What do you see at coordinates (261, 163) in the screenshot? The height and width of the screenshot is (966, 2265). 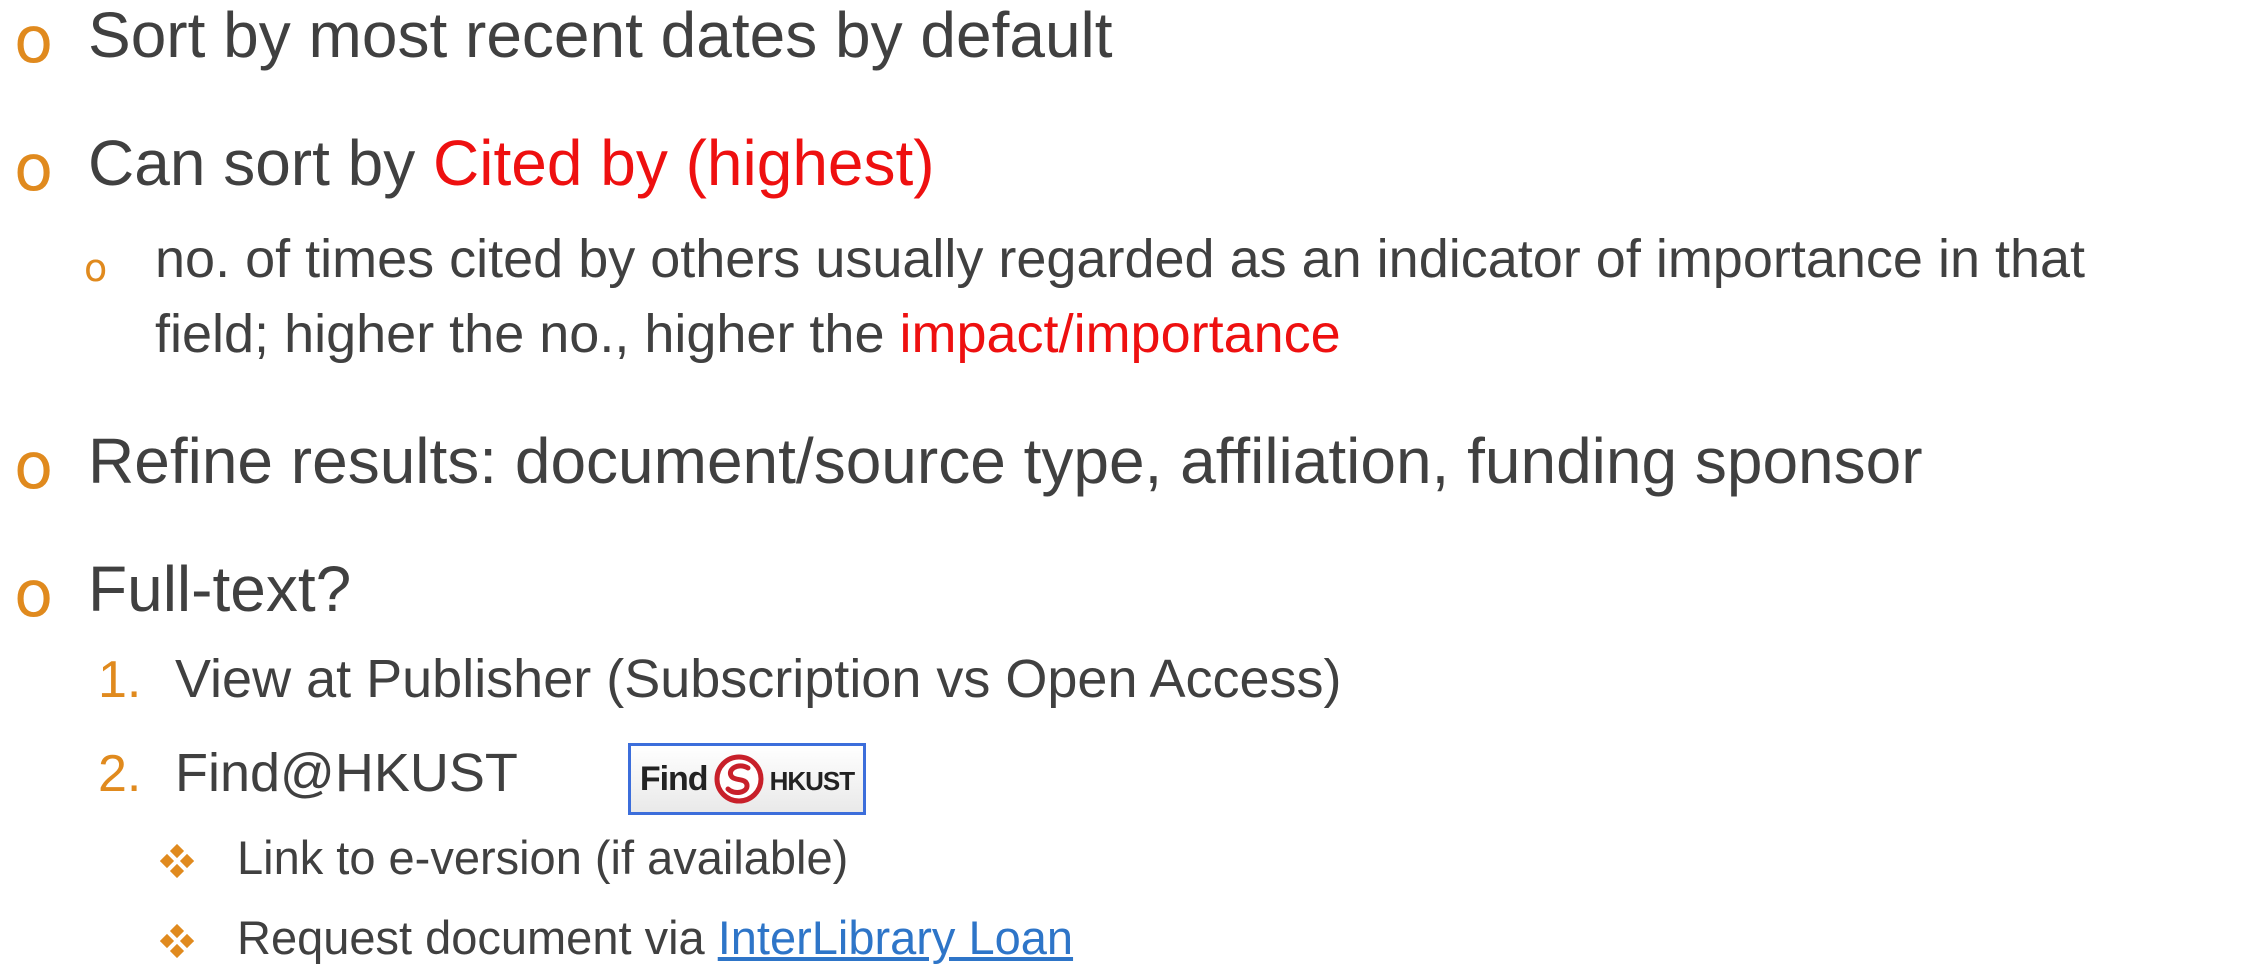 I see `can-sort-text: Can sort by` at bounding box center [261, 163].